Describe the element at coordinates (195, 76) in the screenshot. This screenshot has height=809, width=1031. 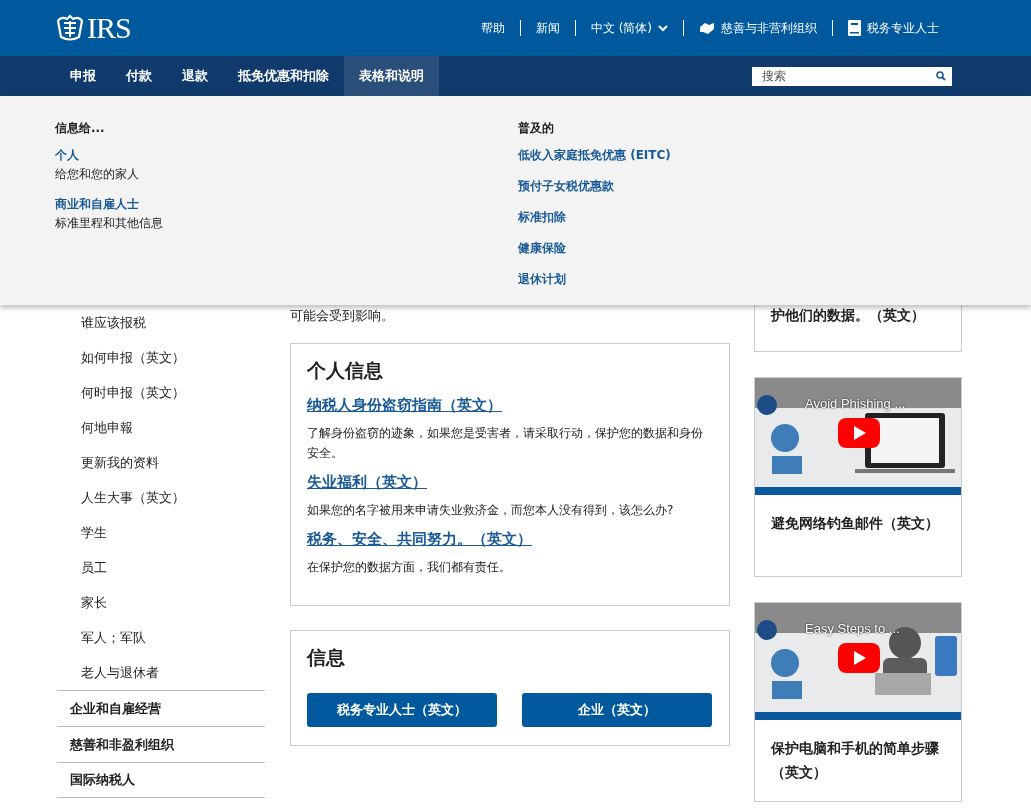
I see `nav-tab: 退款` at that location.